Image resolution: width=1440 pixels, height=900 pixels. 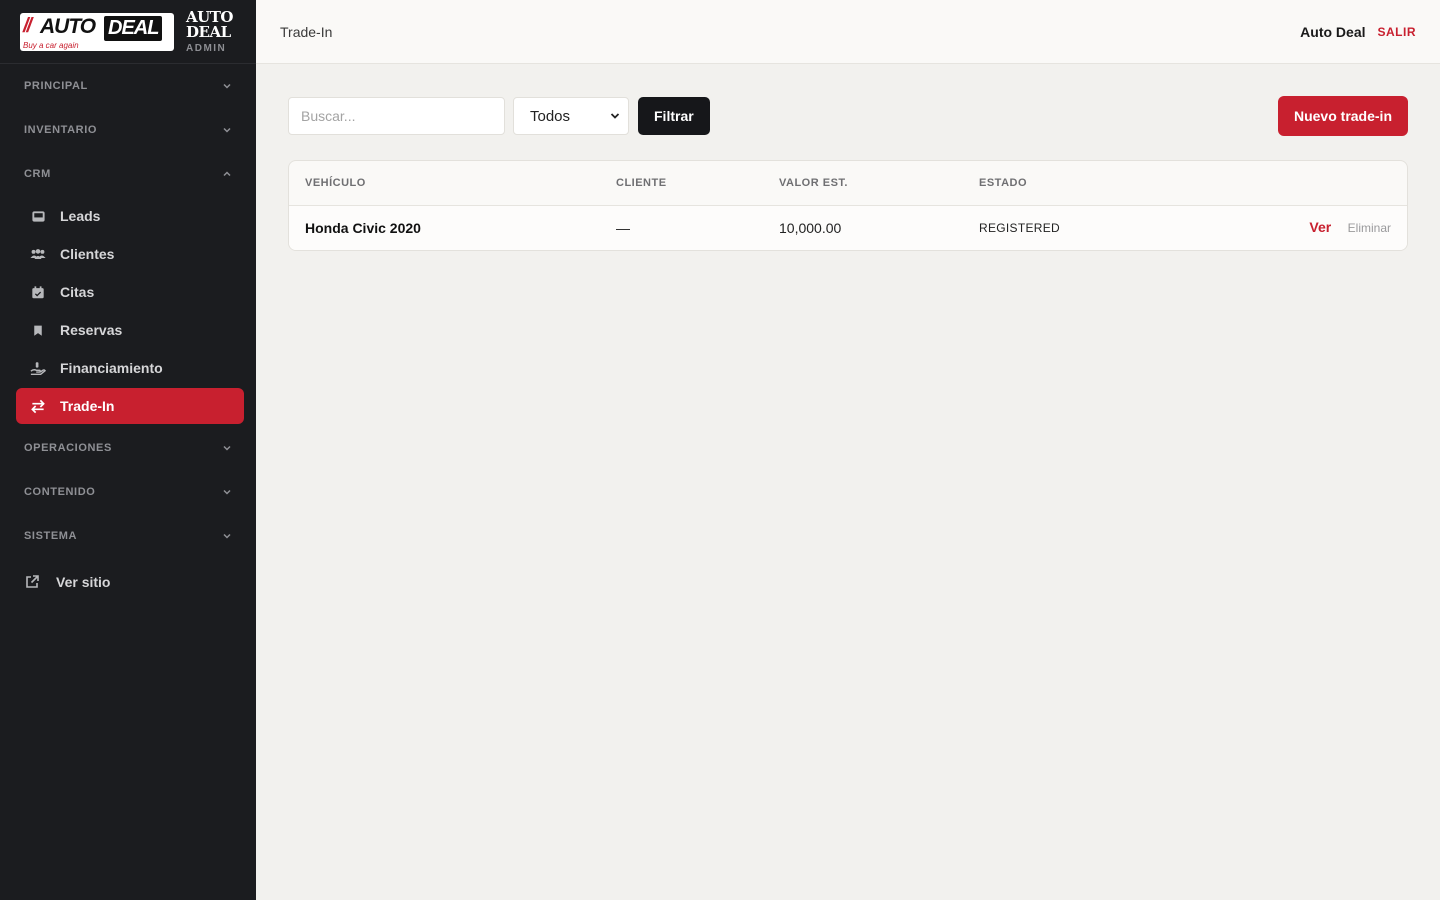 What do you see at coordinates (77, 292) in the screenshot?
I see `sidebar-item-label: Citas` at bounding box center [77, 292].